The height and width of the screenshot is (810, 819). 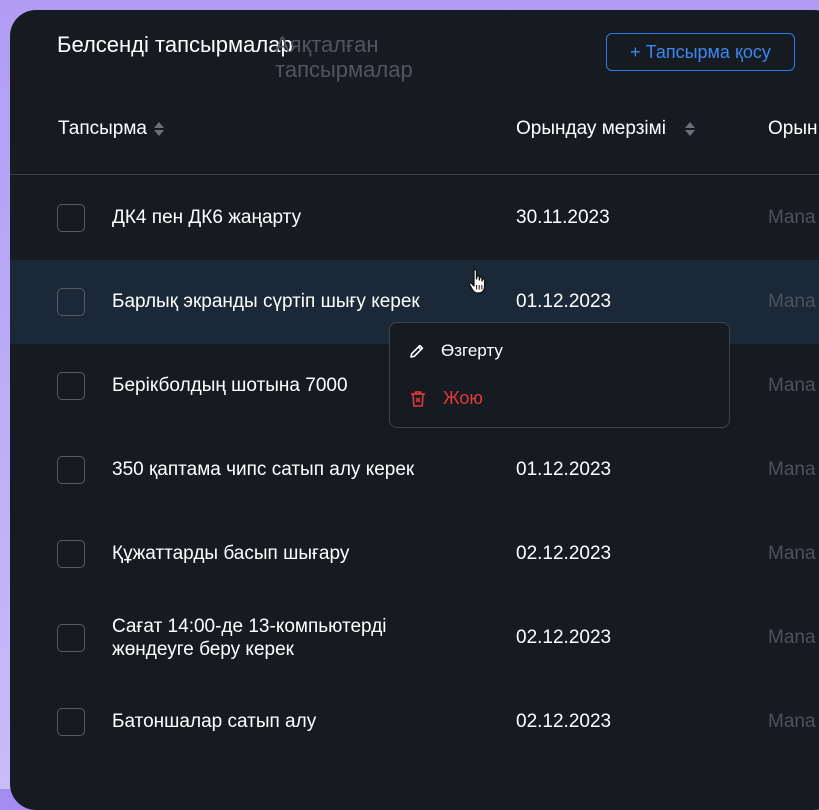 I want to click on header-divider, so click(x=414, y=174).